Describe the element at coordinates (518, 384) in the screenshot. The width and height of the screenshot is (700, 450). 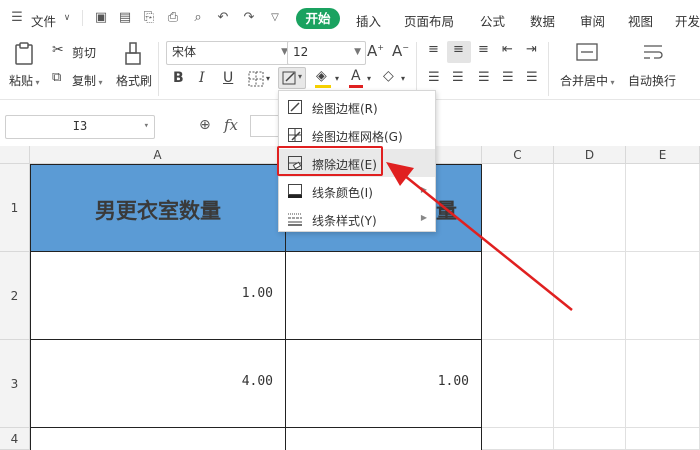
I see `cell-c3` at that location.